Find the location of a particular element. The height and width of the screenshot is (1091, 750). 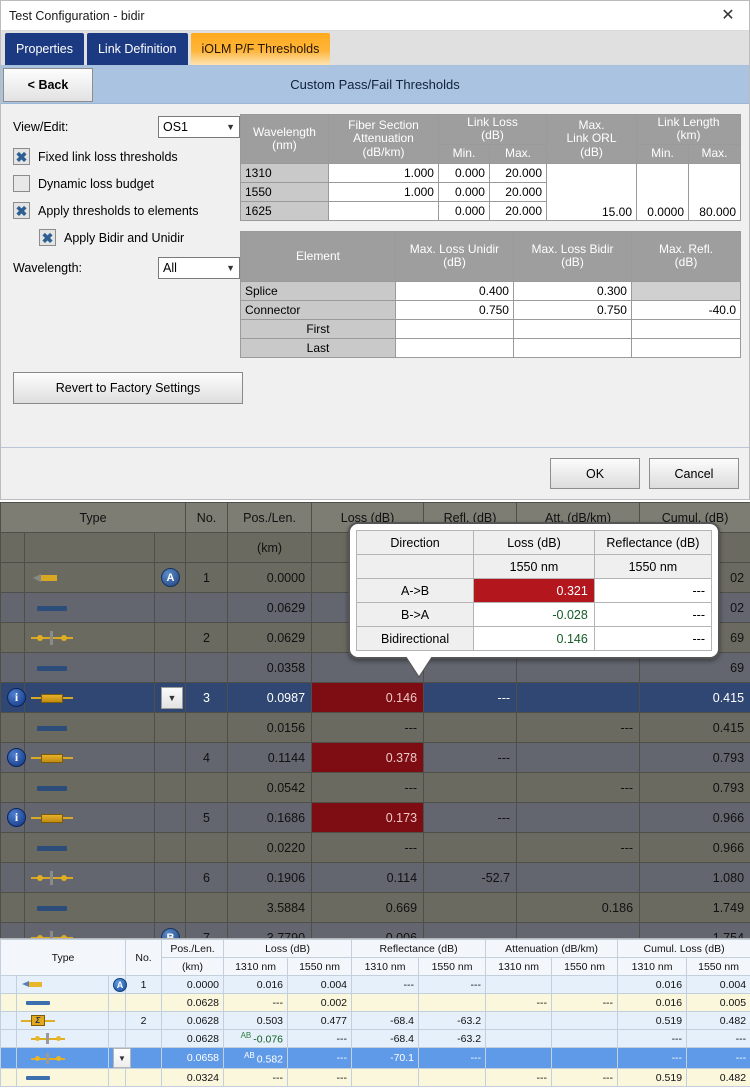

th-refl-1310: 1310 nm is located at coordinates (385, 966).